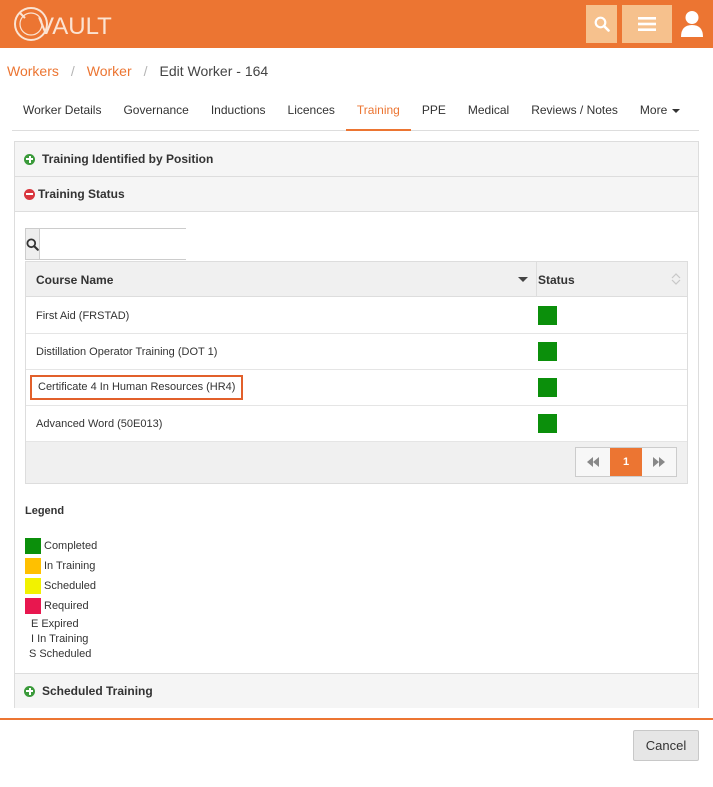 Image resolution: width=713 pixels, height=787 pixels. What do you see at coordinates (612, 279) in the screenshot?
I see `column-header-status: Status` at bounding box center [612, 279].